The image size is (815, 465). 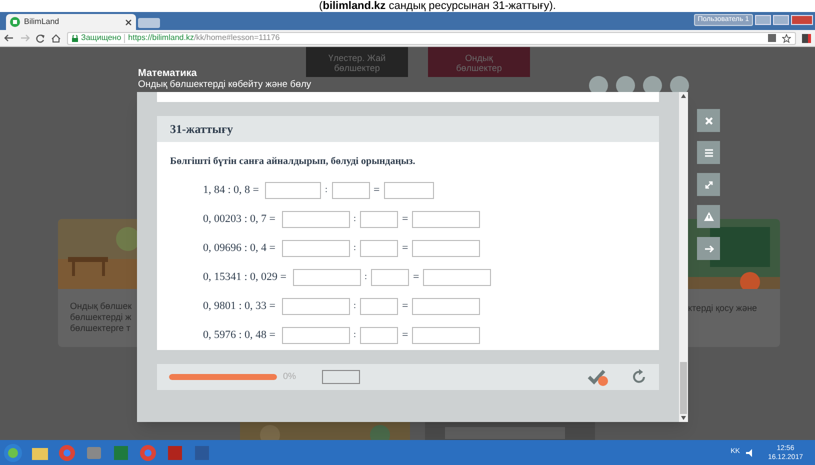 What do you see at coordinates (225, 85) in the screenshot?
I see `lesson-title: Ондық бөлшектерді көбейту және бөлу` at bounding box center [225, 85].